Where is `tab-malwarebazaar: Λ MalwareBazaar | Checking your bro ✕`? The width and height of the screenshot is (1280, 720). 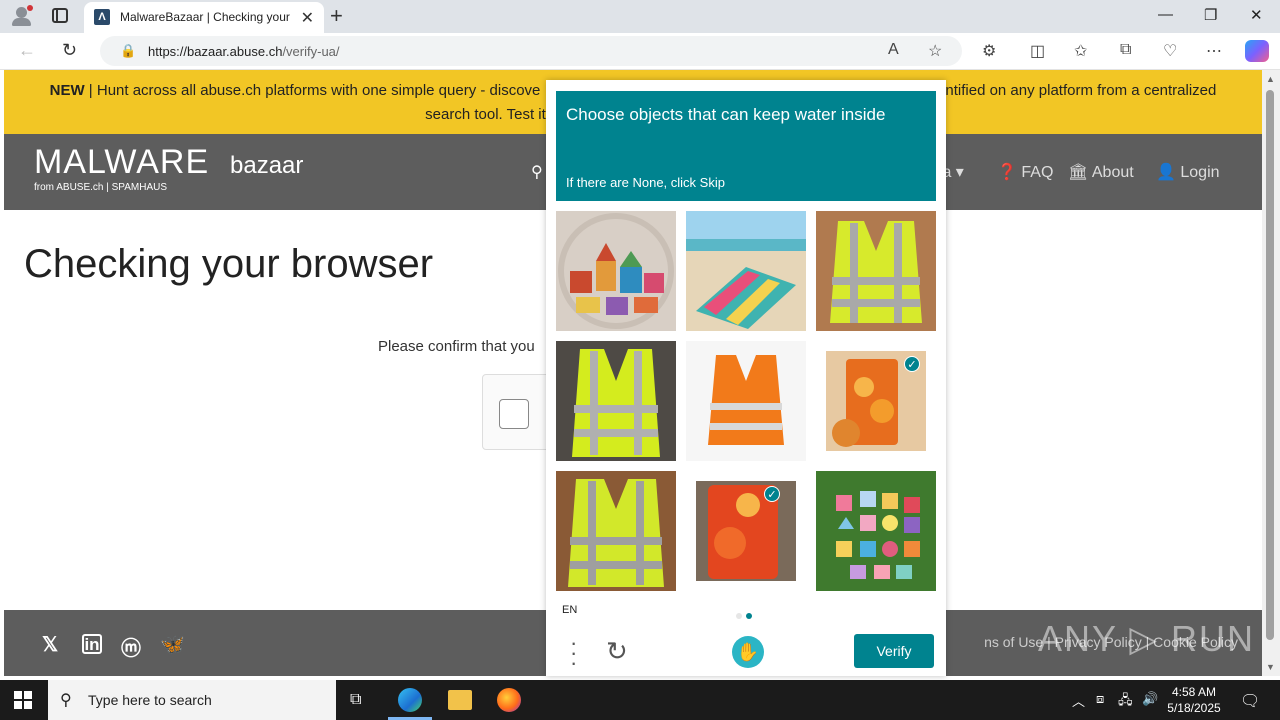
tab-malwarebazaar: Λ MalwareBazaar | Checking your bro ✕ is located at coordinates (204, 17).